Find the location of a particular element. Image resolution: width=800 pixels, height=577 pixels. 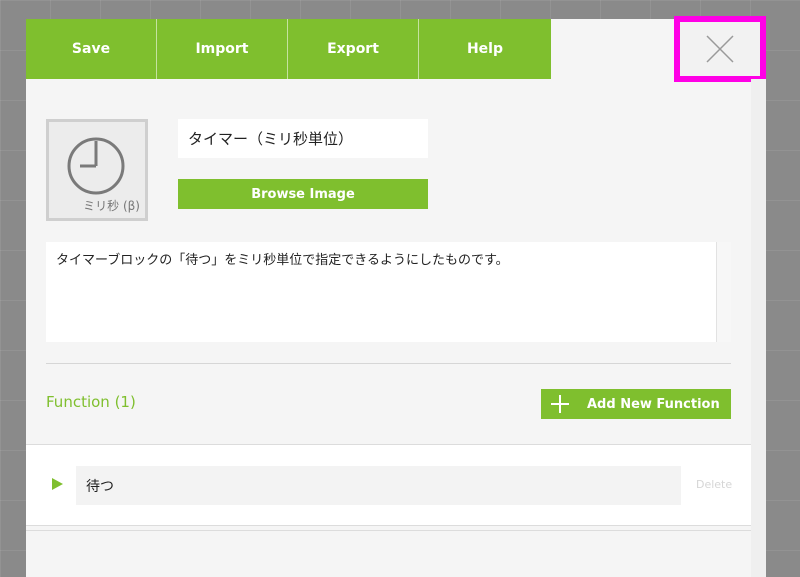

modal-scrollbar is located at coordinates (758, 328).